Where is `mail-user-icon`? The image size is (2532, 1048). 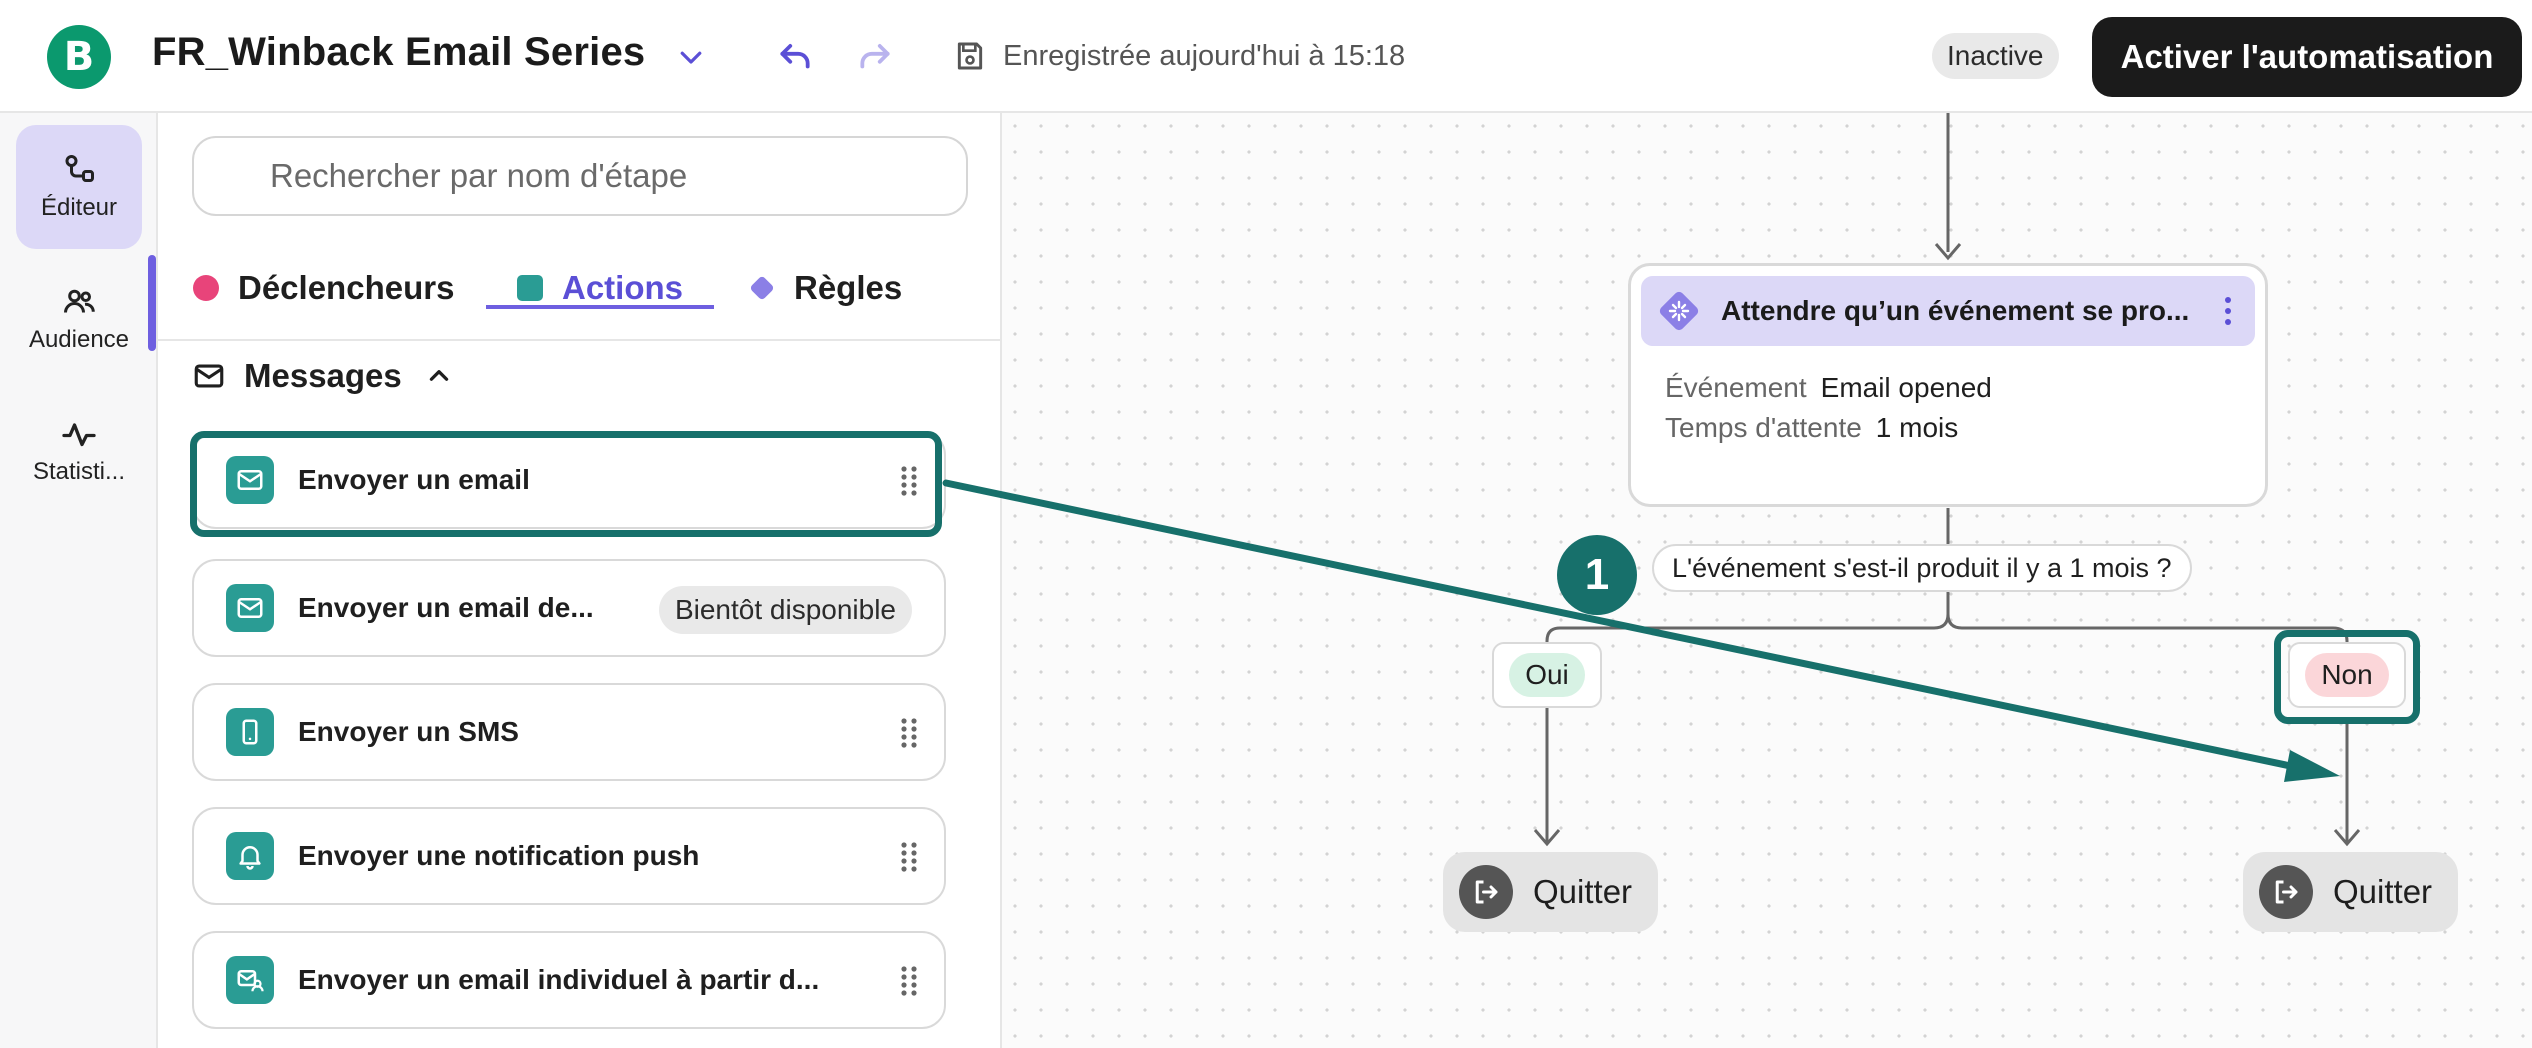
mail-user-icon is located at coordinates (250, 980).